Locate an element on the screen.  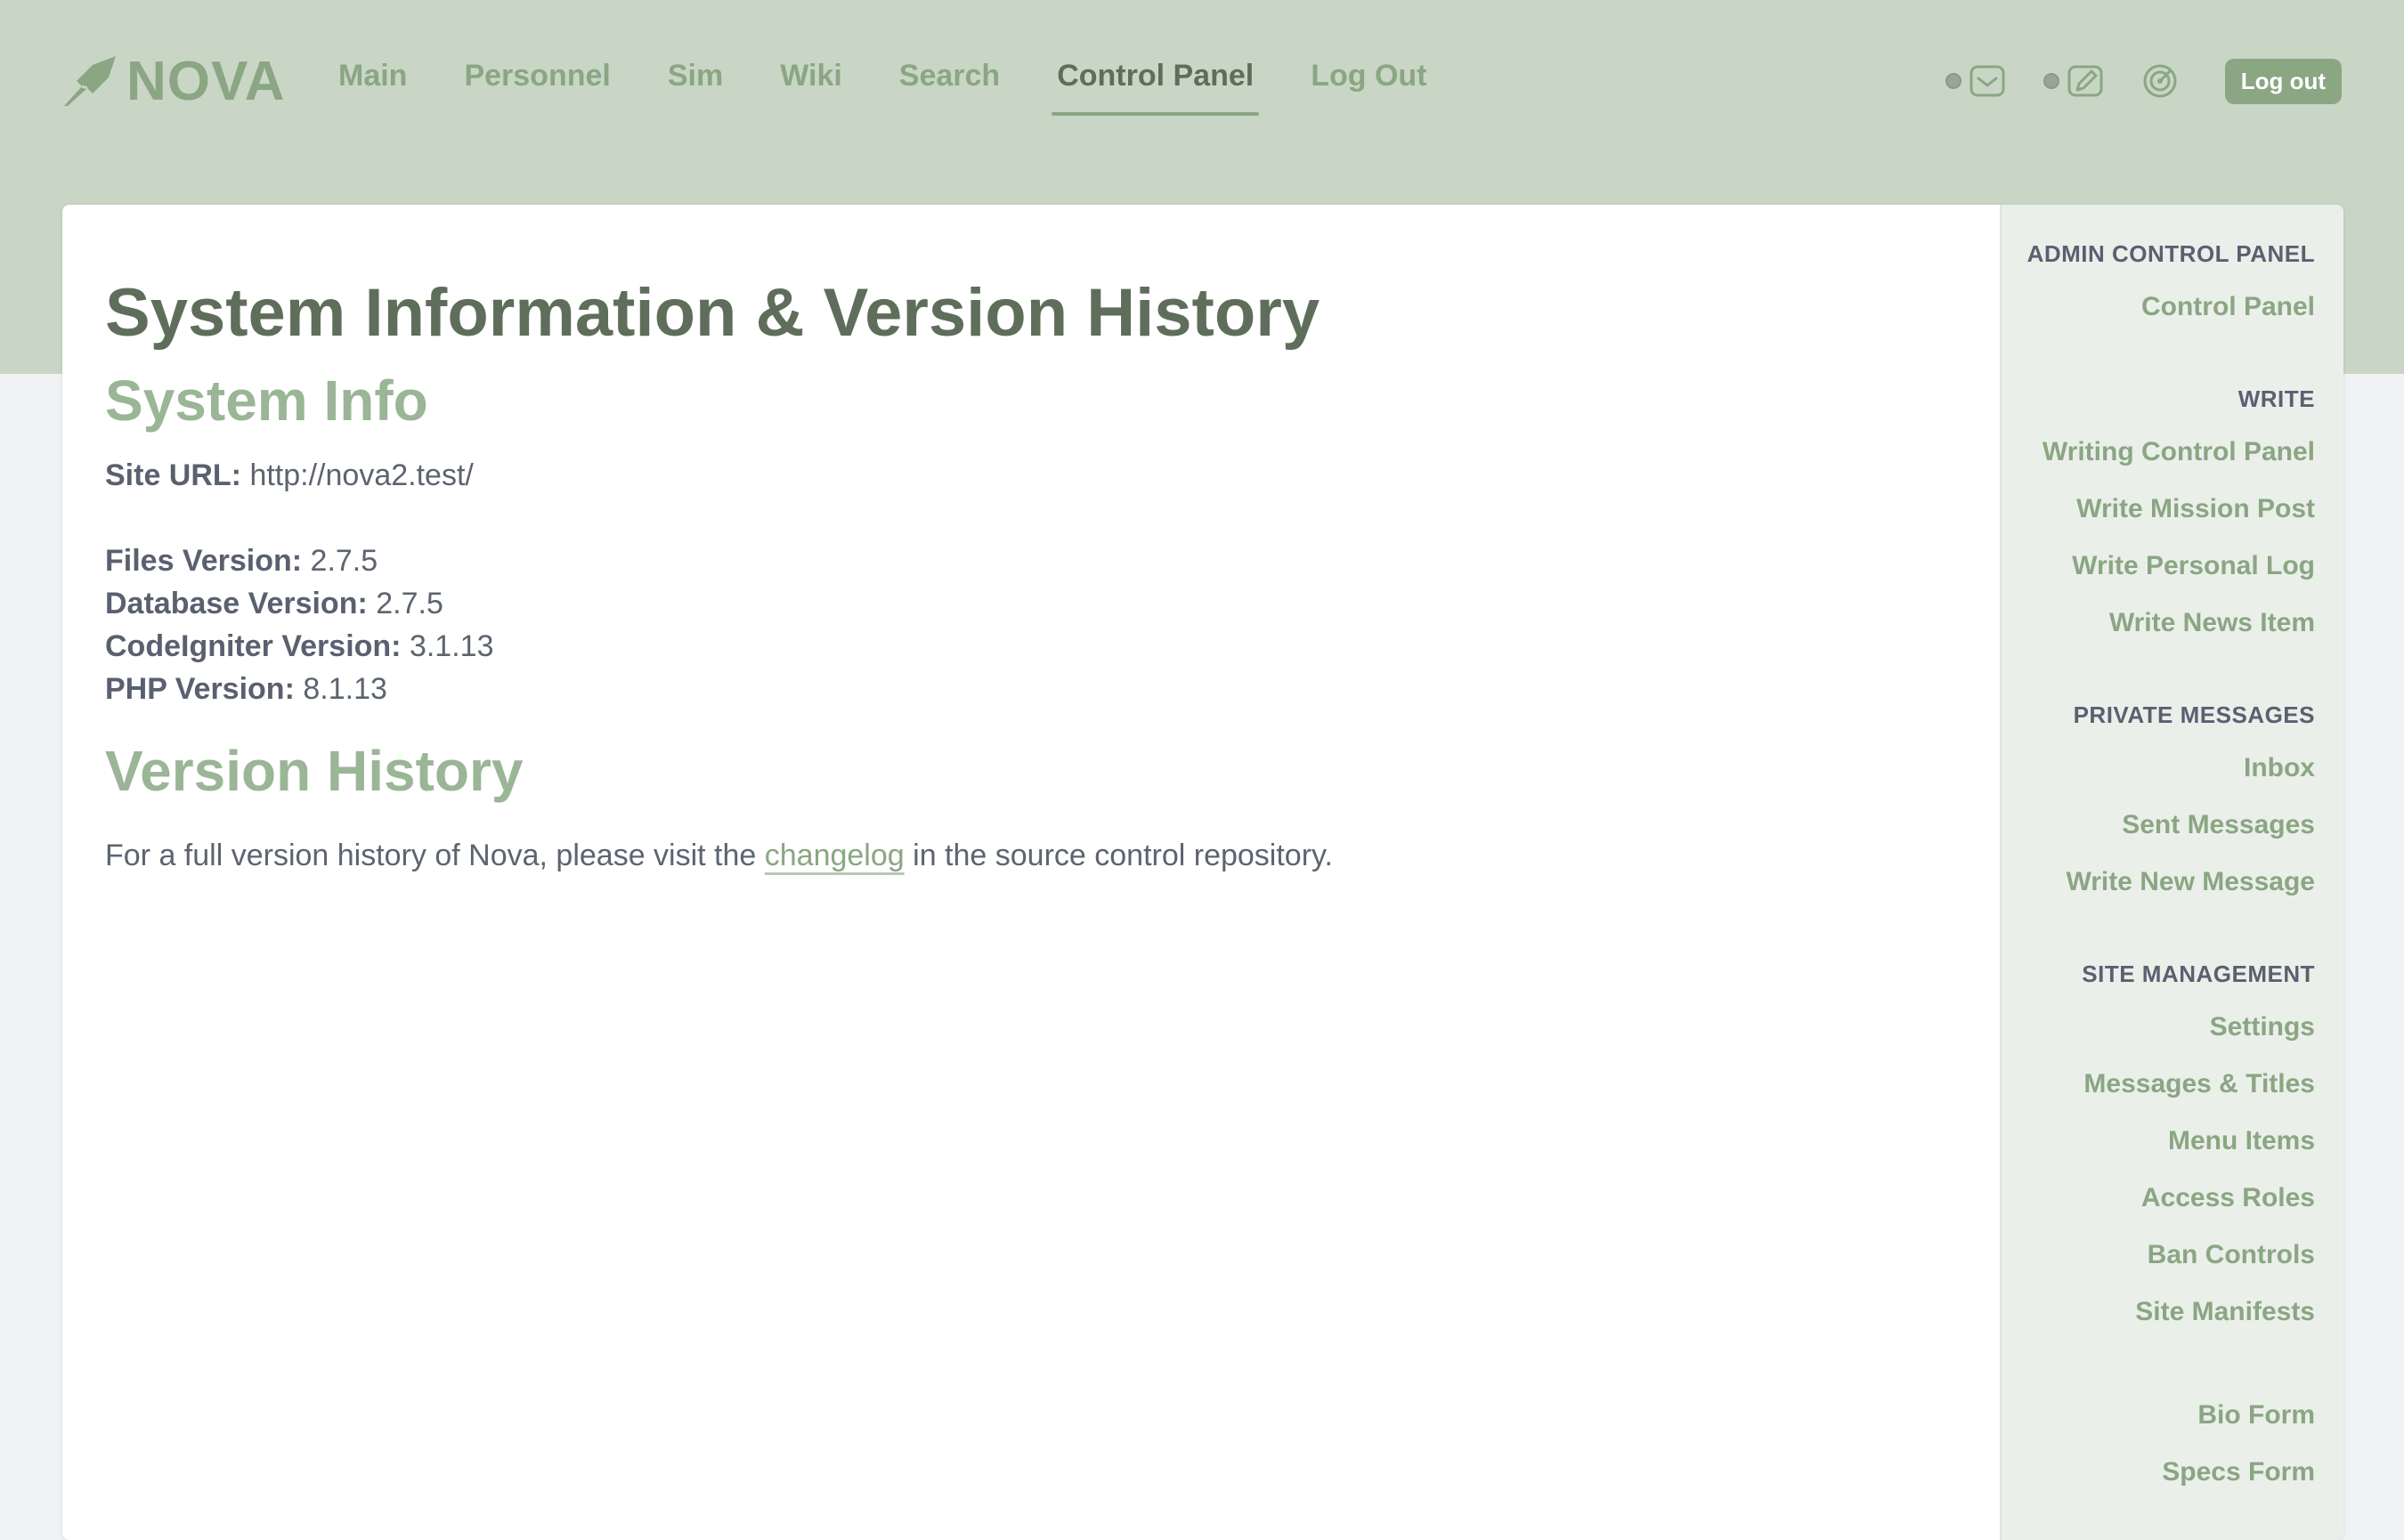
sidebar-item-bio-form: Bio Form is located at coordinates (2158, 1415).